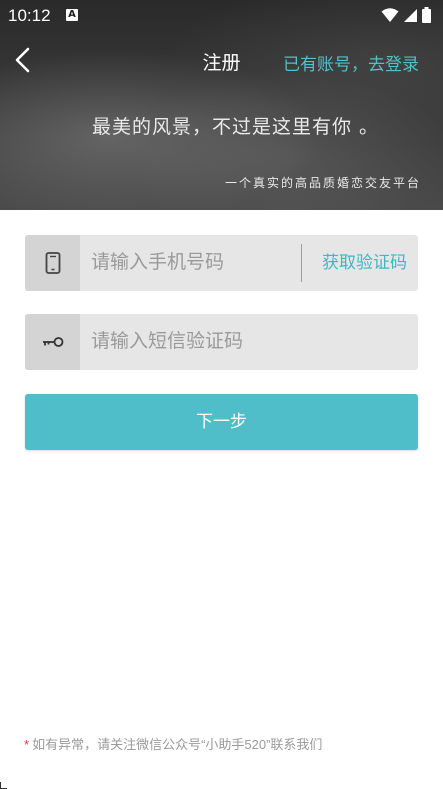 The width and height of the screenshot is (443, 789). Describe the element at coordinates (301, 263) in the screenshot. I see `field-divider` at that location.